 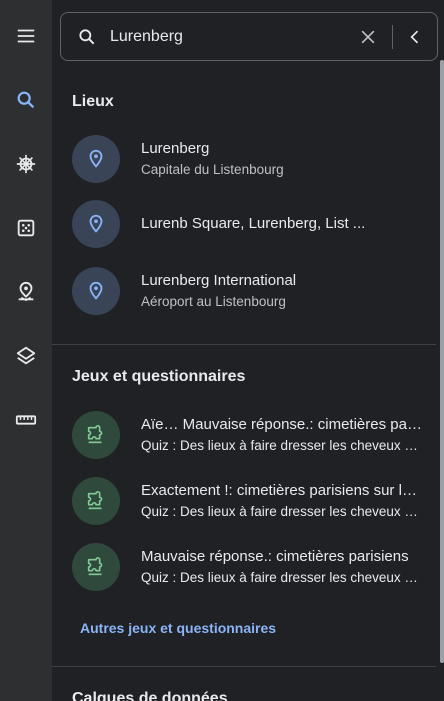 I want to click on scrollbar, so click(x=442, y=361).